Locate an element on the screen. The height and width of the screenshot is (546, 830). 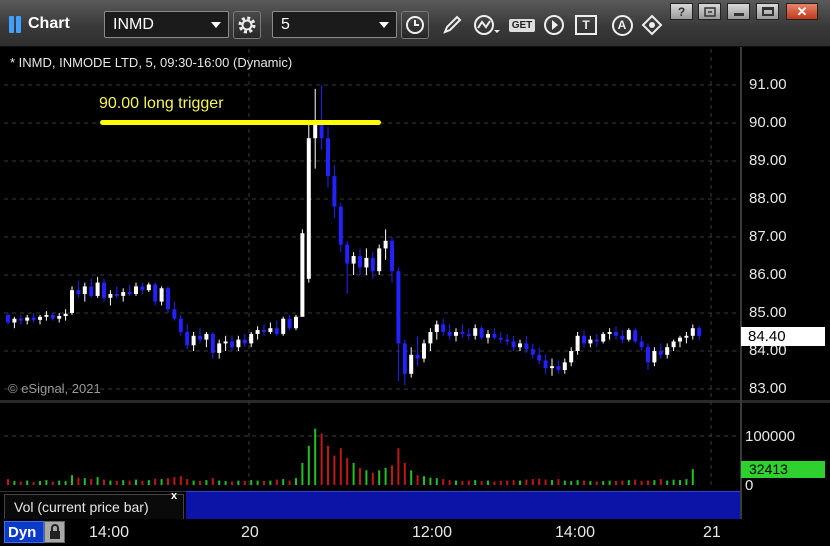
annotation-text: 90.00 long trigger is located at coordinates (161, 104).